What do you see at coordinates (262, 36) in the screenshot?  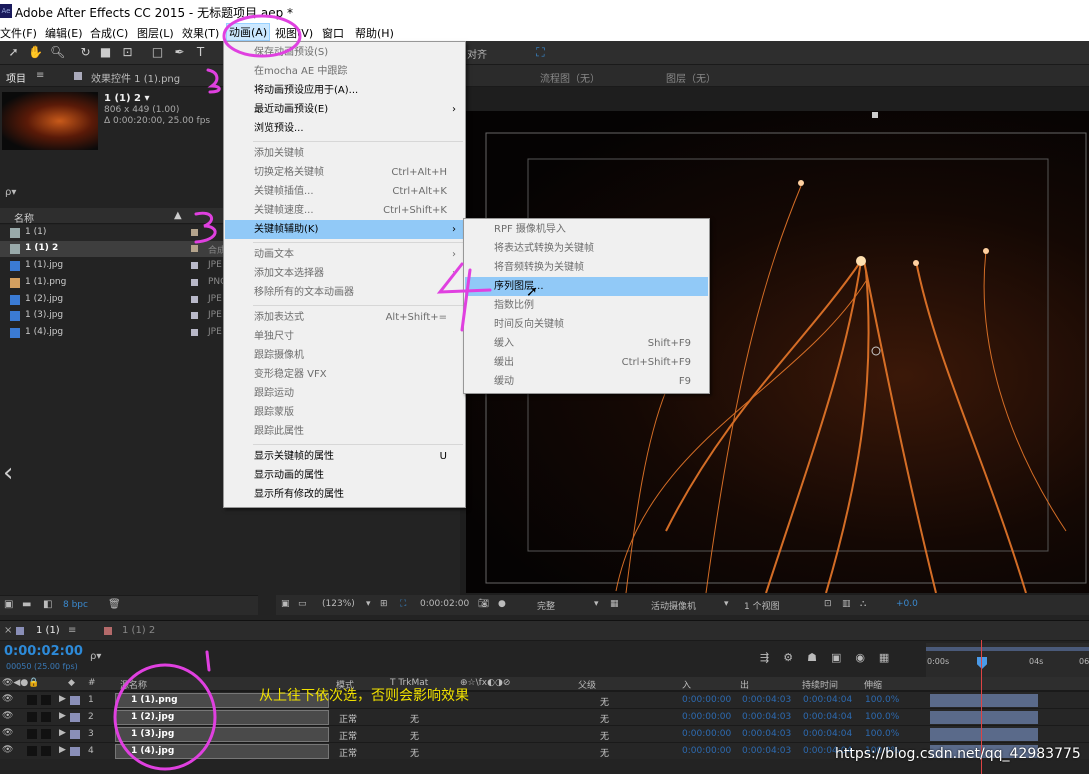 I see `annotation-circle-menu` at bounding box center [262, 36].